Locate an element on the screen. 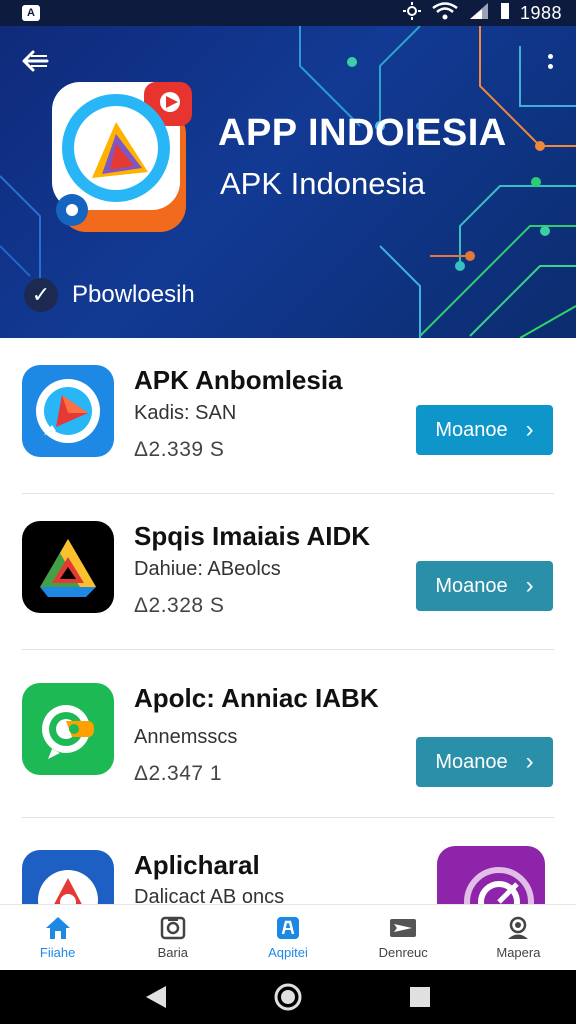  home-circle-icon is located at coordinates (288, 997).